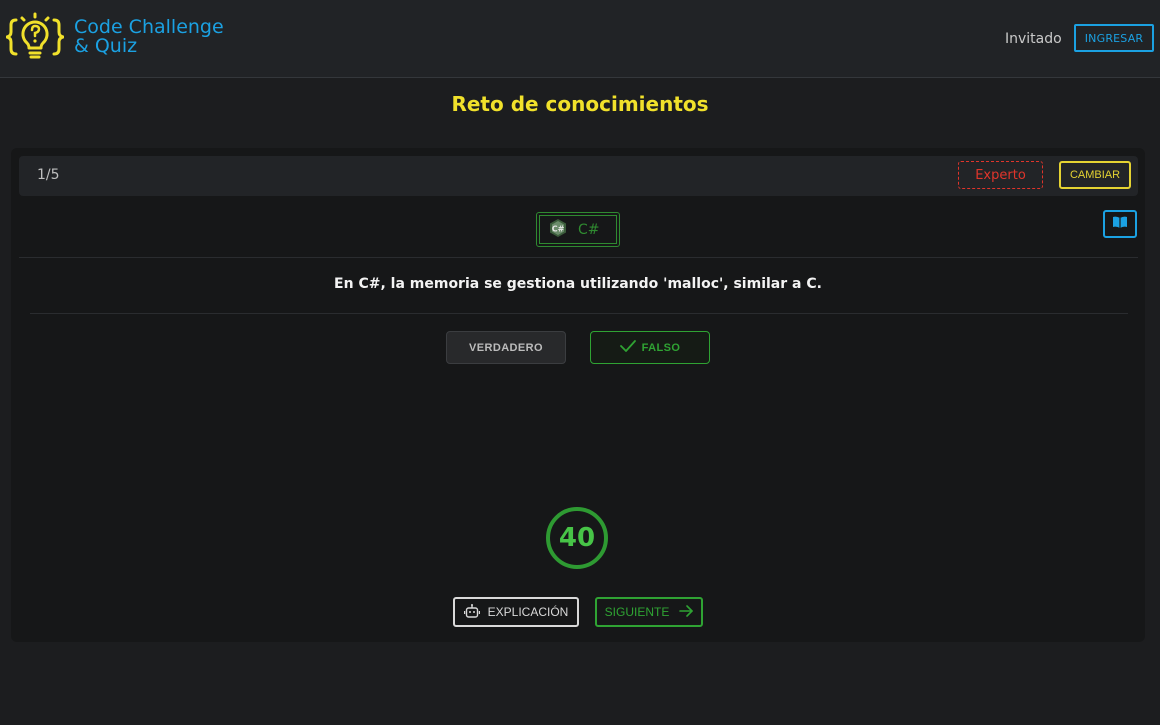 This screenshot has height=725, width=1160. Describe the element at coordinates (589, 229) in the screenshot. I see `language-label: C#` at that location.